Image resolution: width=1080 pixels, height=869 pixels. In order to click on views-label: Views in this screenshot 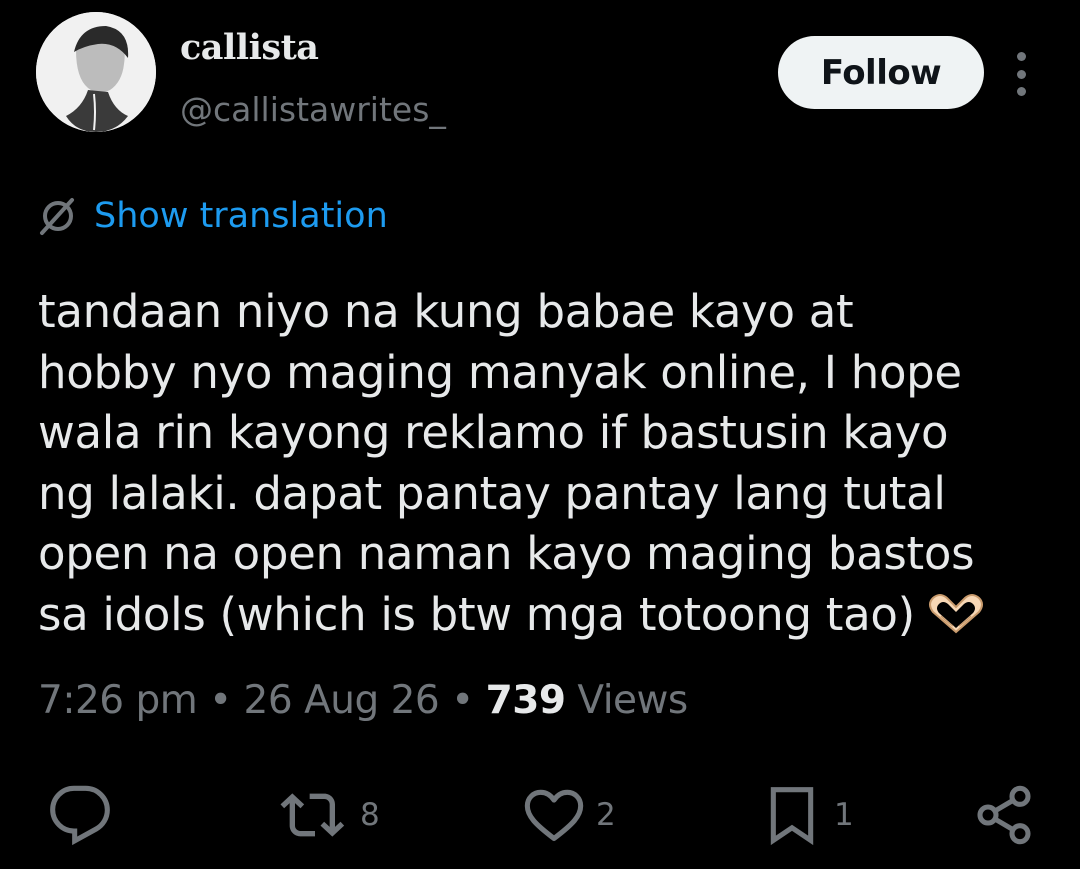, I will do `click(626, 700)`.